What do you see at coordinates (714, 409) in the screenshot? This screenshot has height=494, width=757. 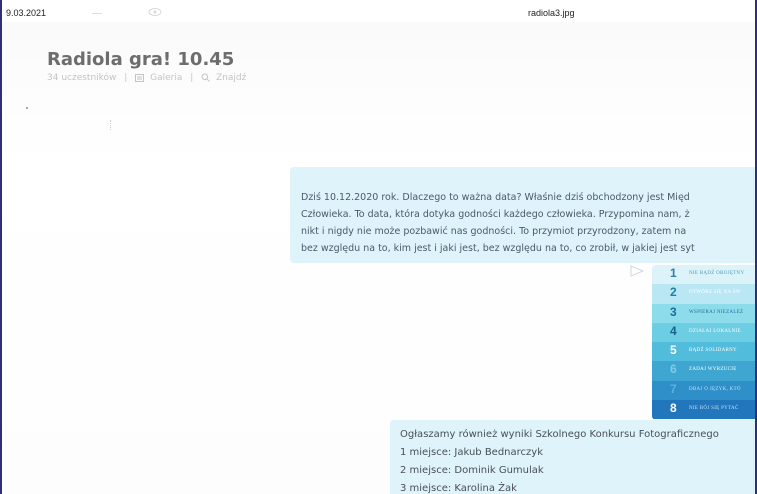 I see `step-text: NIE BÓJ SIĘ PYTAĆ` at bounding box center [714, 409].